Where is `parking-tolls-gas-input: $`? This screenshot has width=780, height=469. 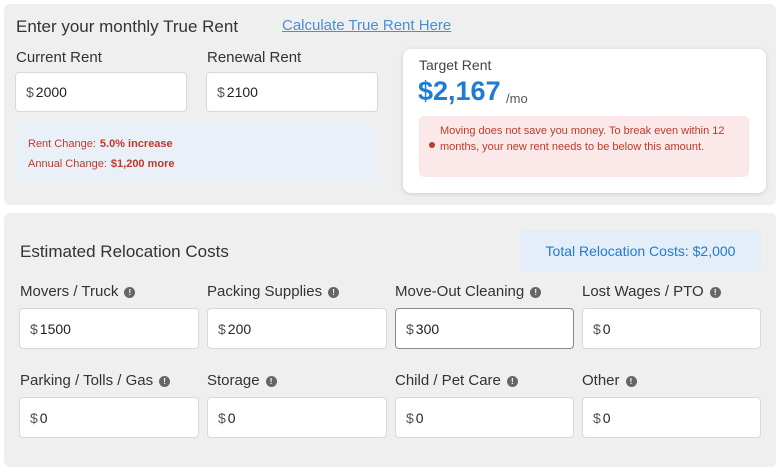 parking-tolls-gas-input: $ is located at coordinates (109, 417).